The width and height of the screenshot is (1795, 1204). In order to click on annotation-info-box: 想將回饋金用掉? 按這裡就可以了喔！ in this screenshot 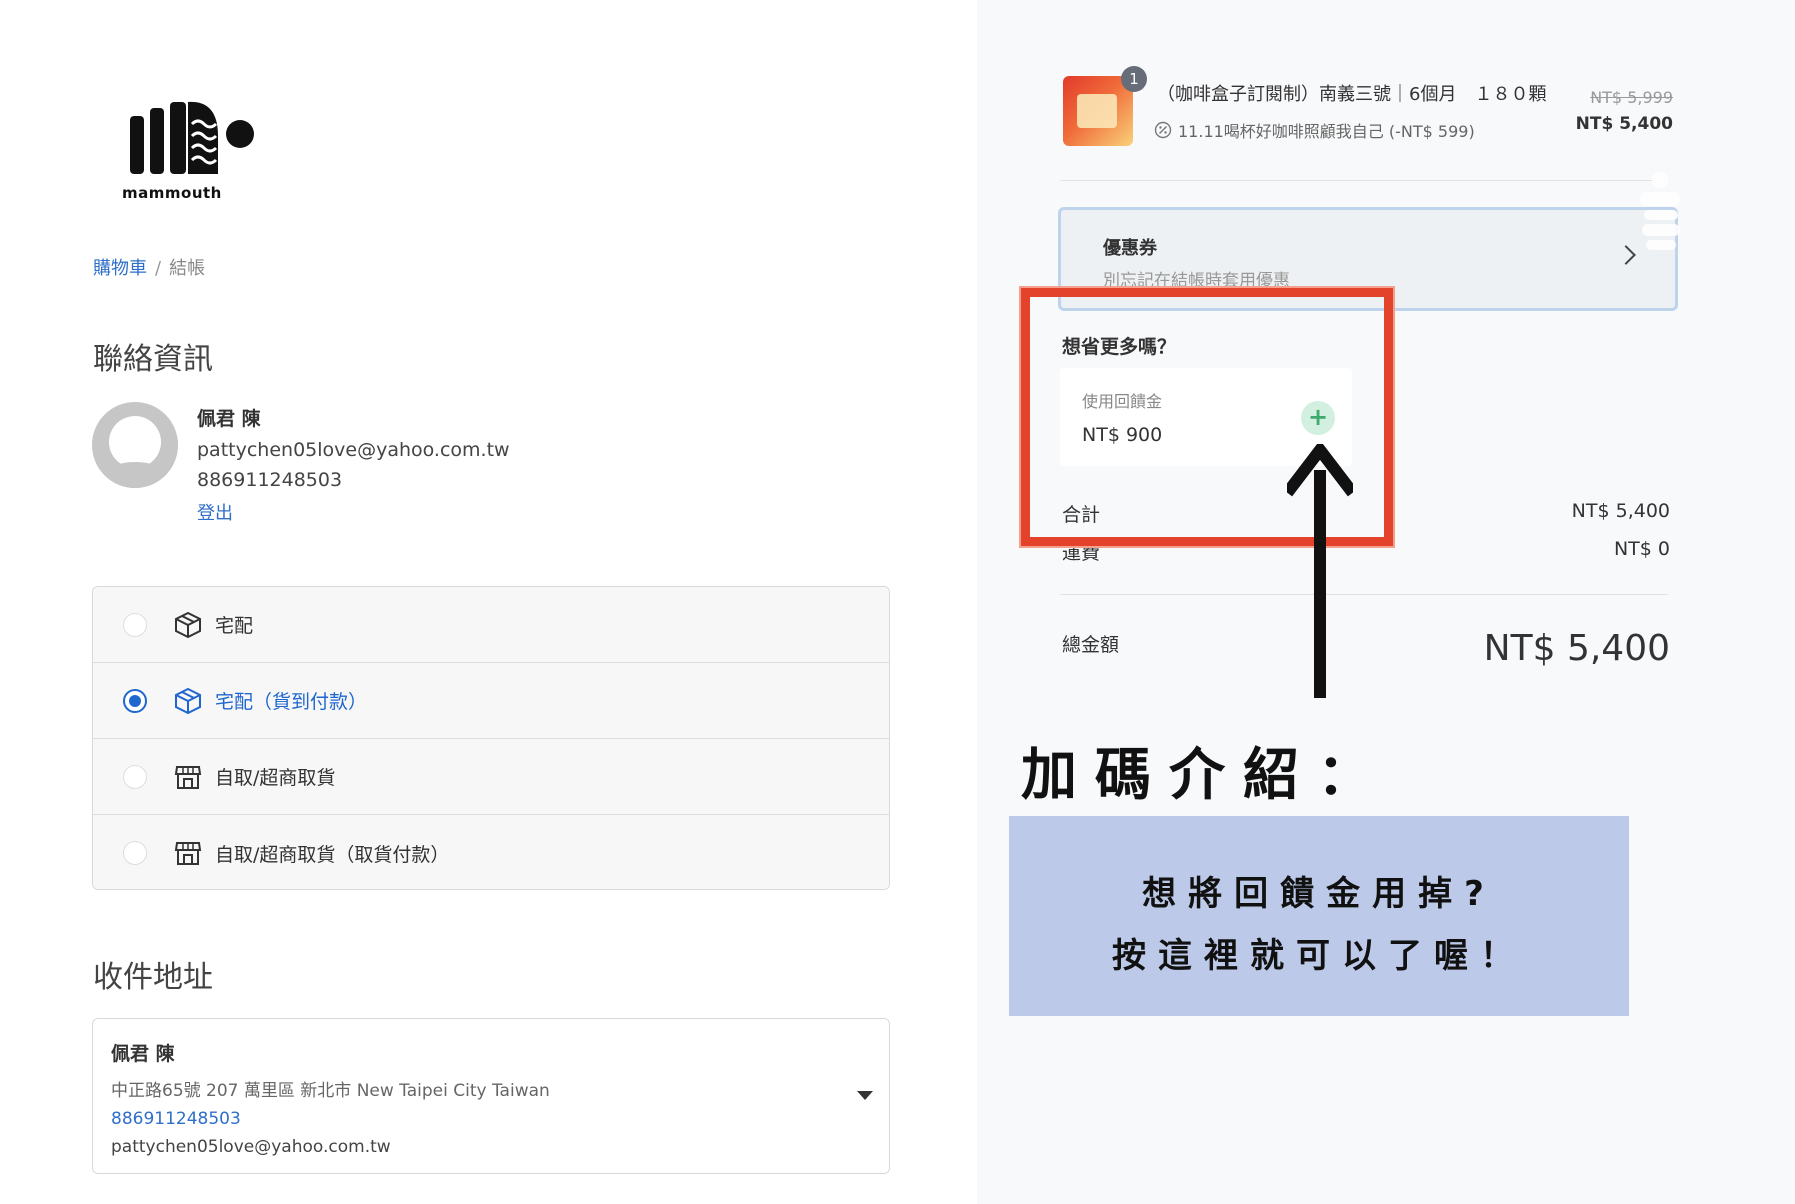, I will do `click(1319, 916)`.